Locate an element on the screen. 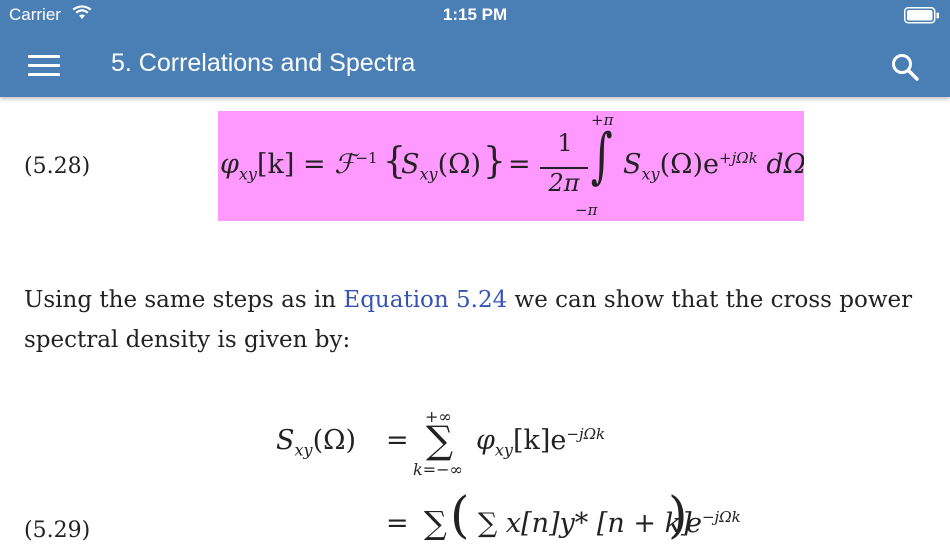  integral-lower-limit: −π is located at coordinates (586, 210).